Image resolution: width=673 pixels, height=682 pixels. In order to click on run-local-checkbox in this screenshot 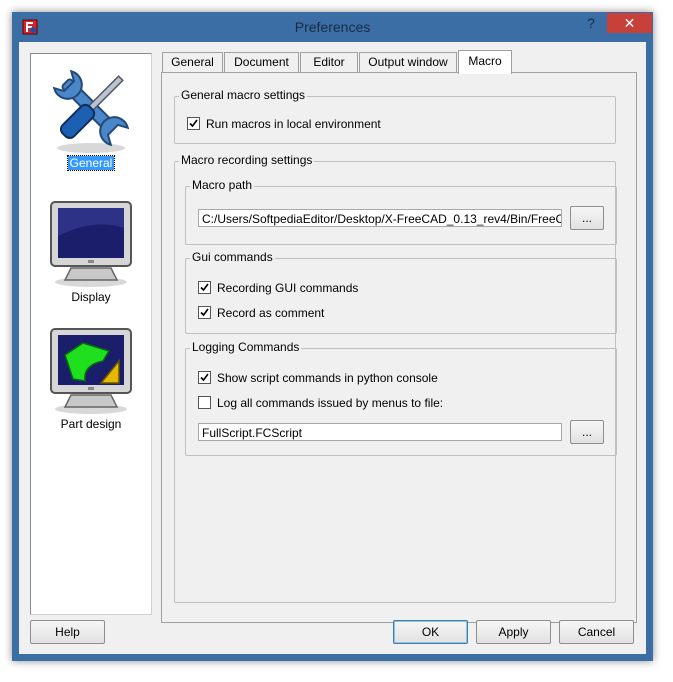, I will do `click(193, 124)`.